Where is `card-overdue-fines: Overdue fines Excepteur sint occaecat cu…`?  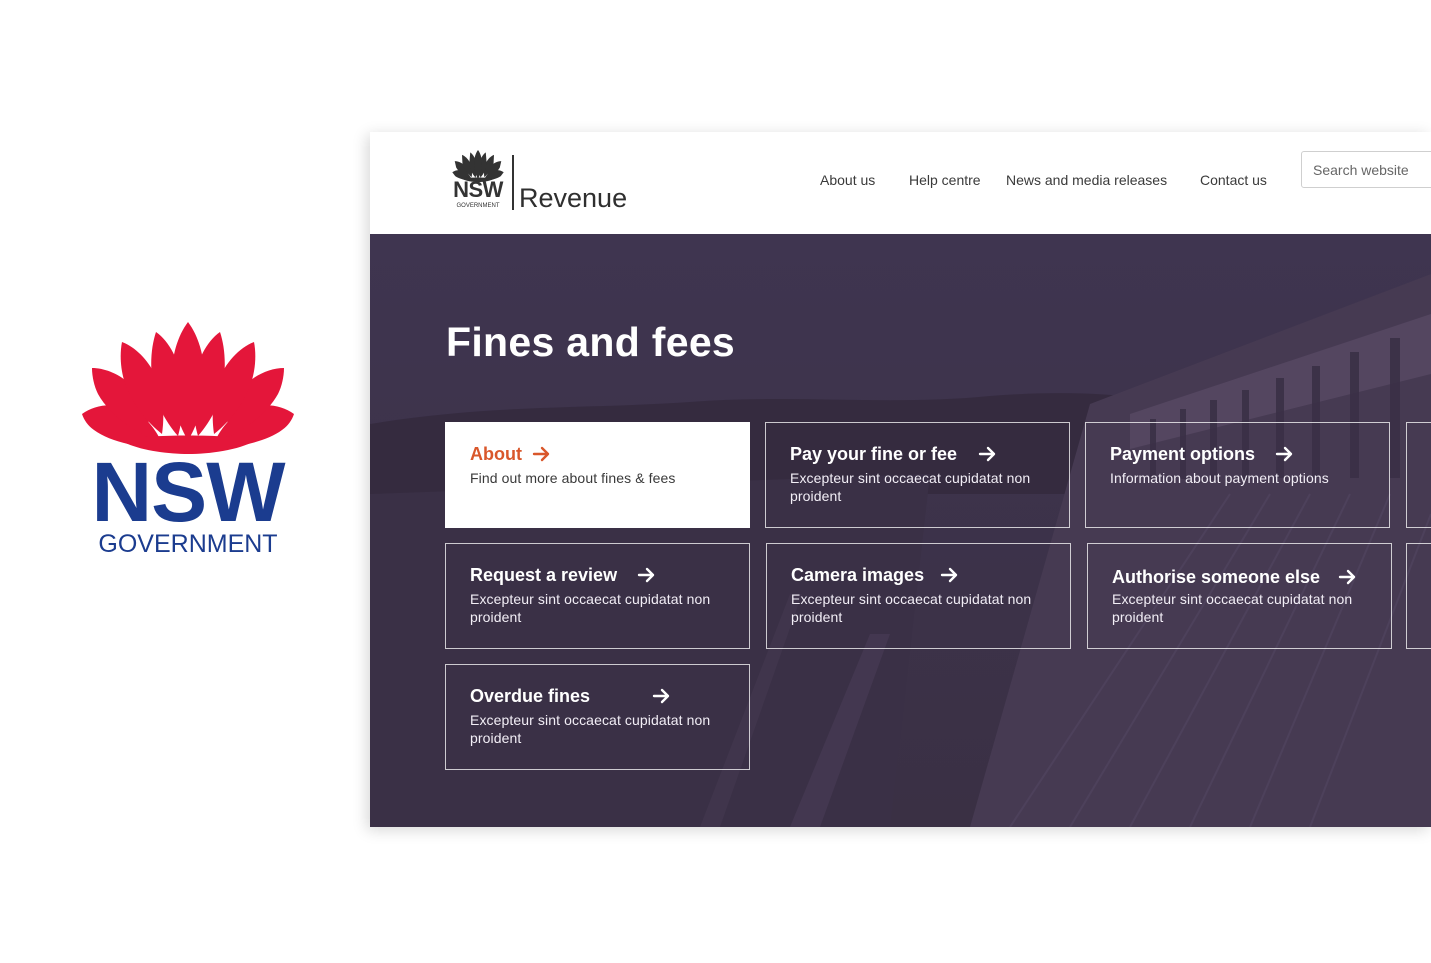
card-overdue-fines: Overdue fines Excepteur sint occaecat cu… is located at coordinates (597, 717).